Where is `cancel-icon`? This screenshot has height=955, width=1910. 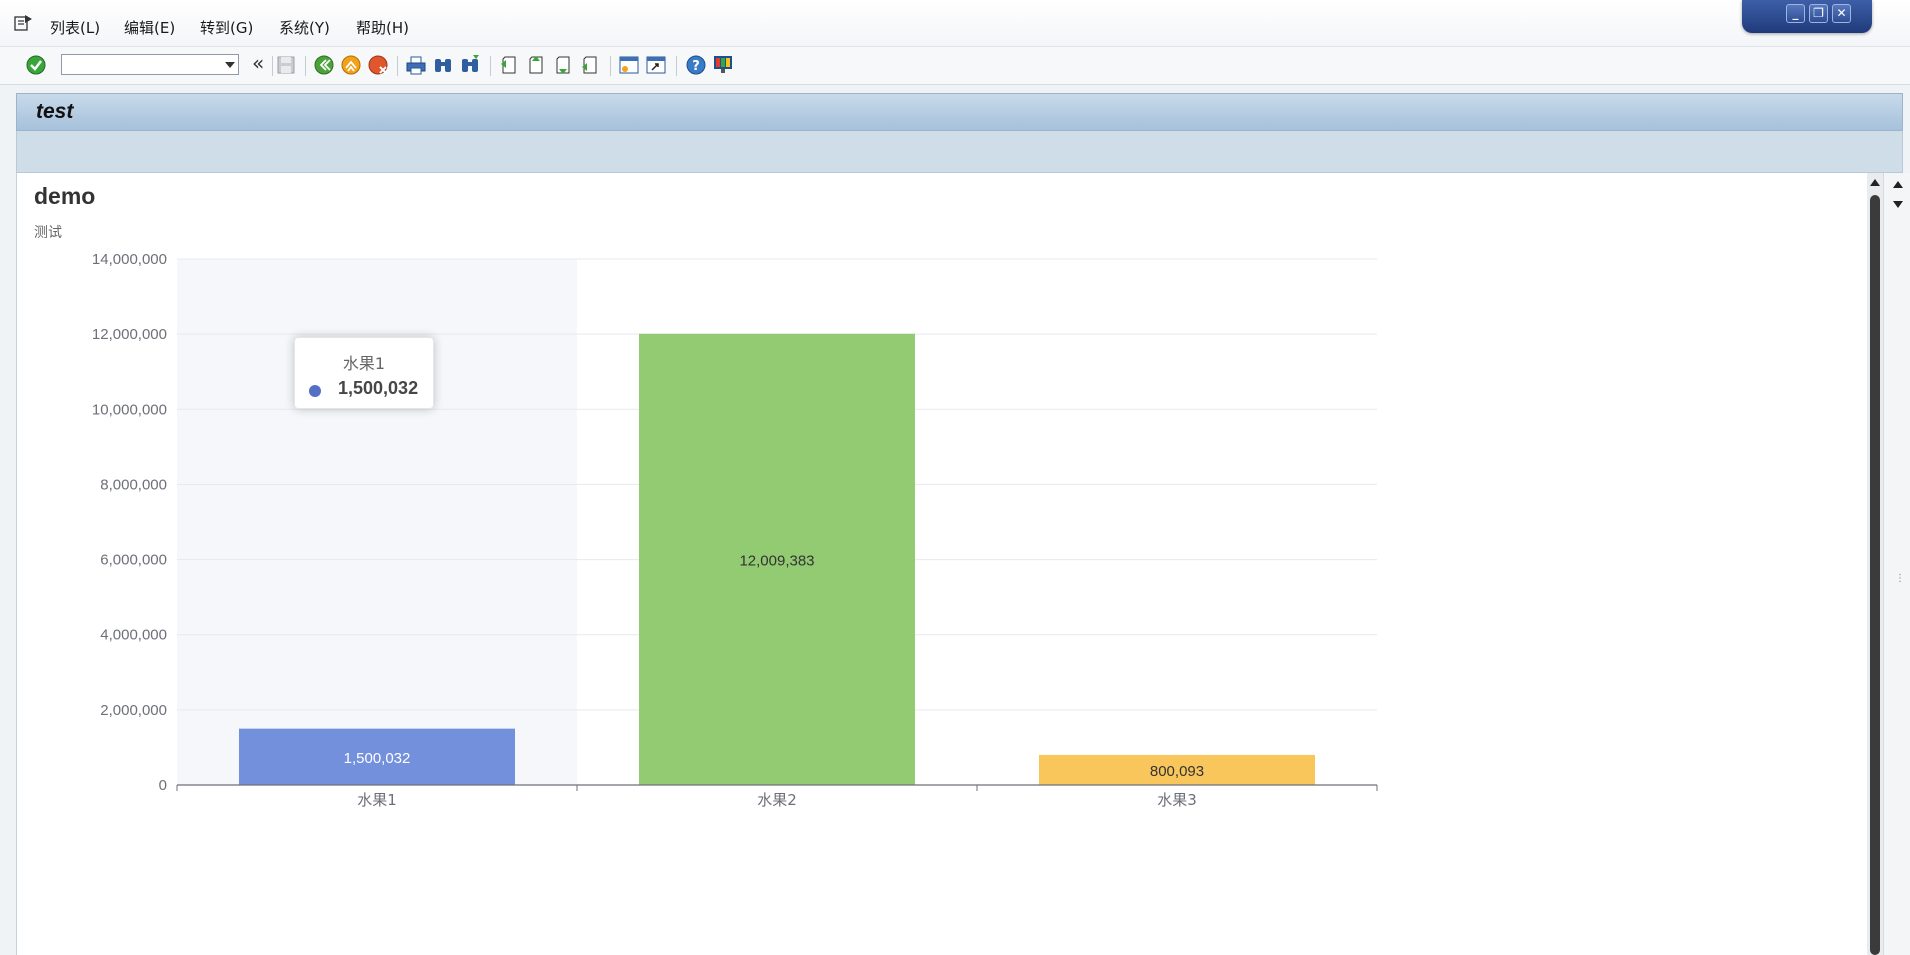
cancel-icon is located at coordinates (378, 65).